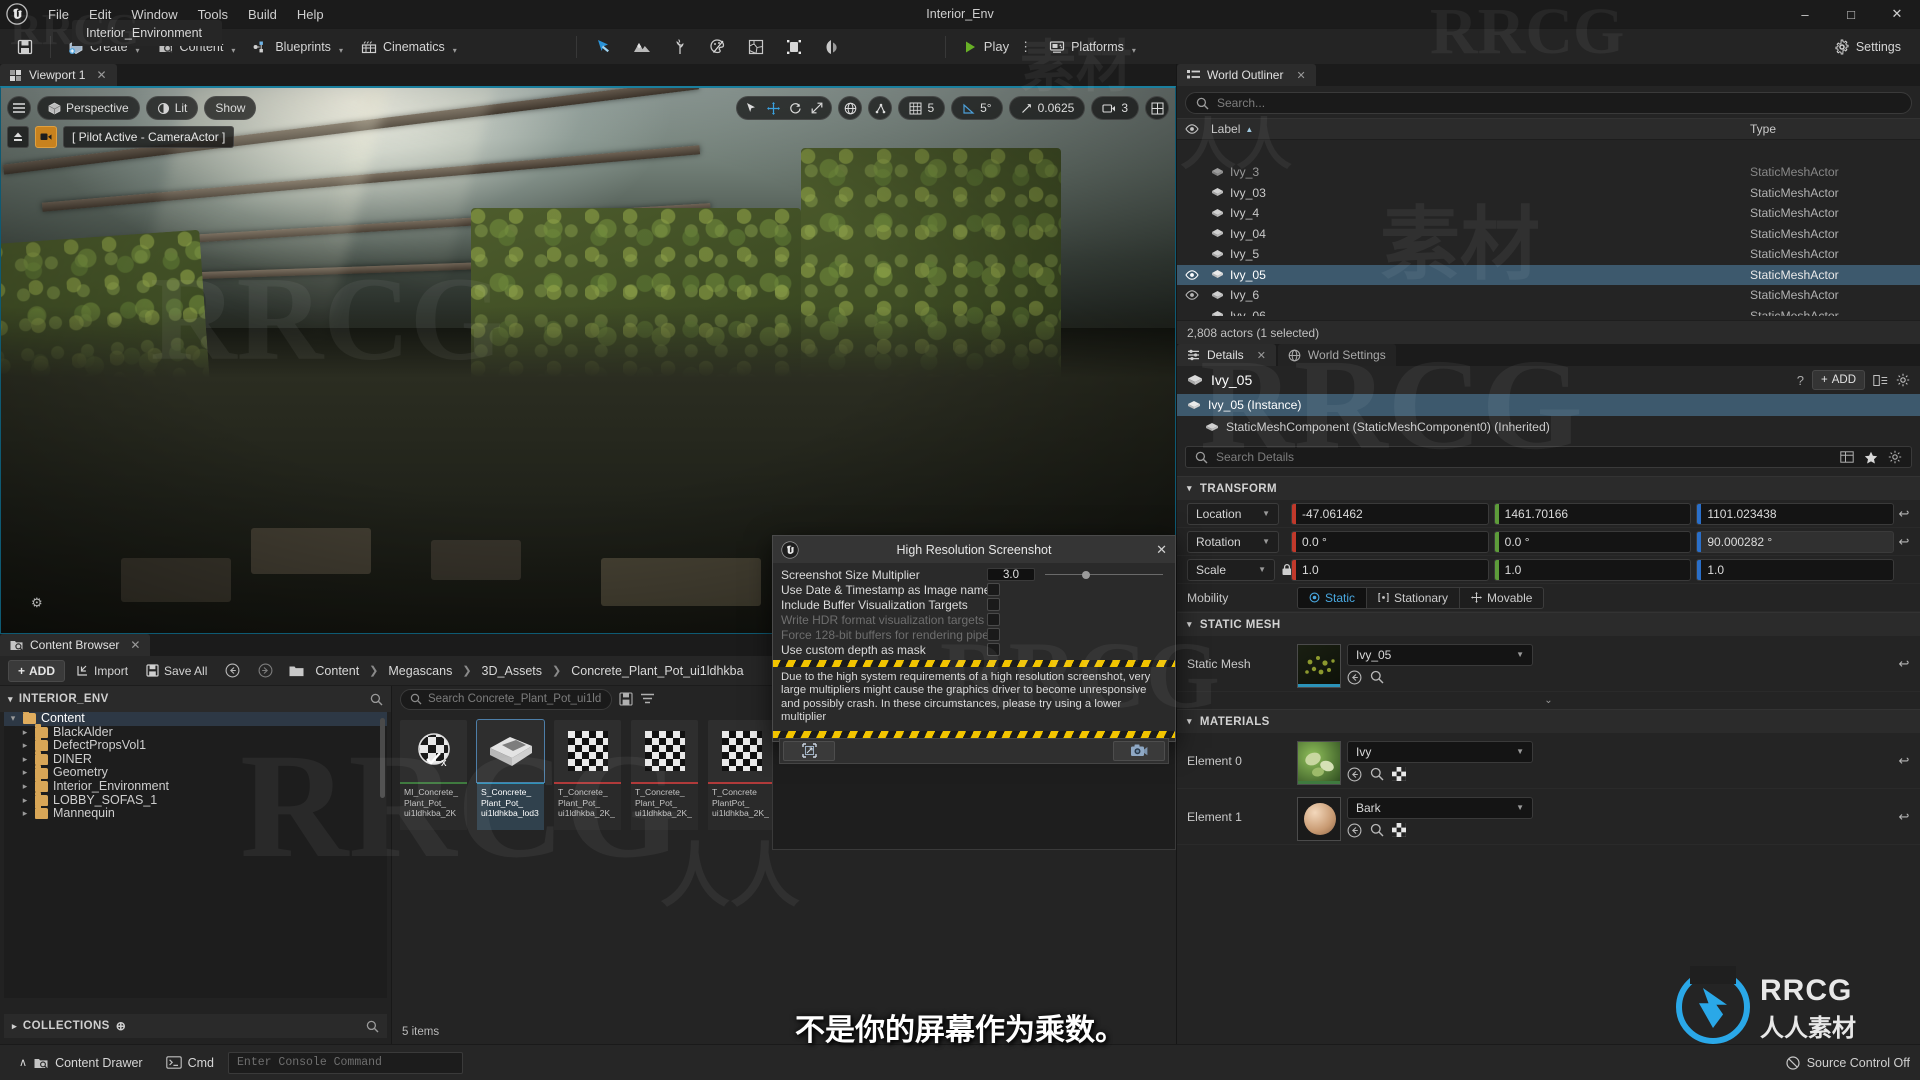 This screenshot has height=1080, width=1920. What do you see at coordinates (1390, 513) in the screenshot?
I see `location-x-input: -47.061462` at bounding box center [1390, 513].